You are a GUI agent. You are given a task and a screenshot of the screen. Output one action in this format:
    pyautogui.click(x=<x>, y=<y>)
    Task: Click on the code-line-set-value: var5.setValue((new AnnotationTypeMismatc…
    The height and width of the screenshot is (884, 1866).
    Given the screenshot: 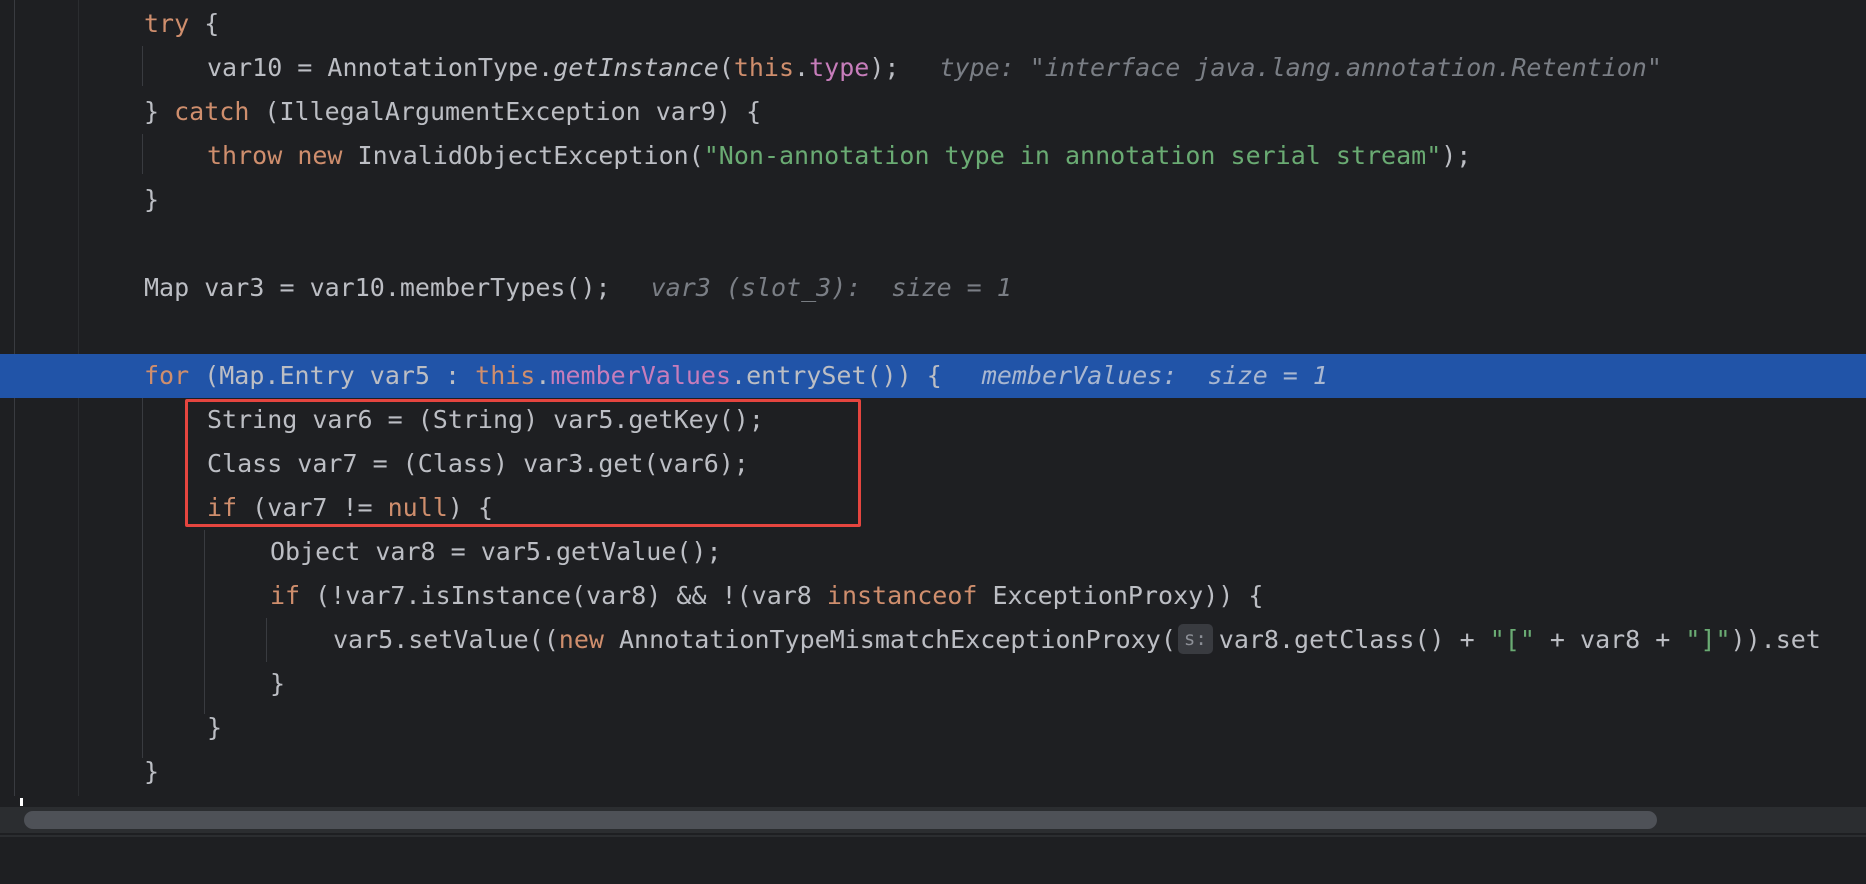 What is the action you would take?
    pyautogui.click(x=933, y=640)
    